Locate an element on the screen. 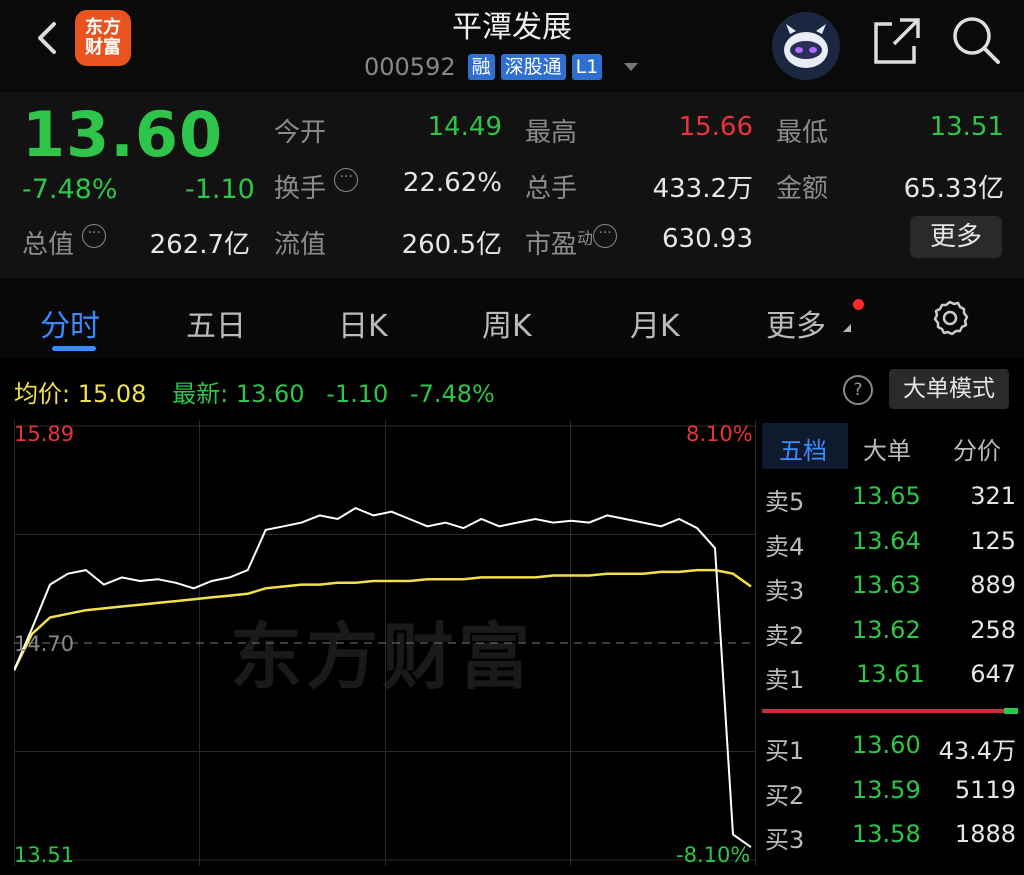 The image size is (1024, 875). stock-code-row: 000592 融 深股通 L1 is located at coordinates (501, 67).